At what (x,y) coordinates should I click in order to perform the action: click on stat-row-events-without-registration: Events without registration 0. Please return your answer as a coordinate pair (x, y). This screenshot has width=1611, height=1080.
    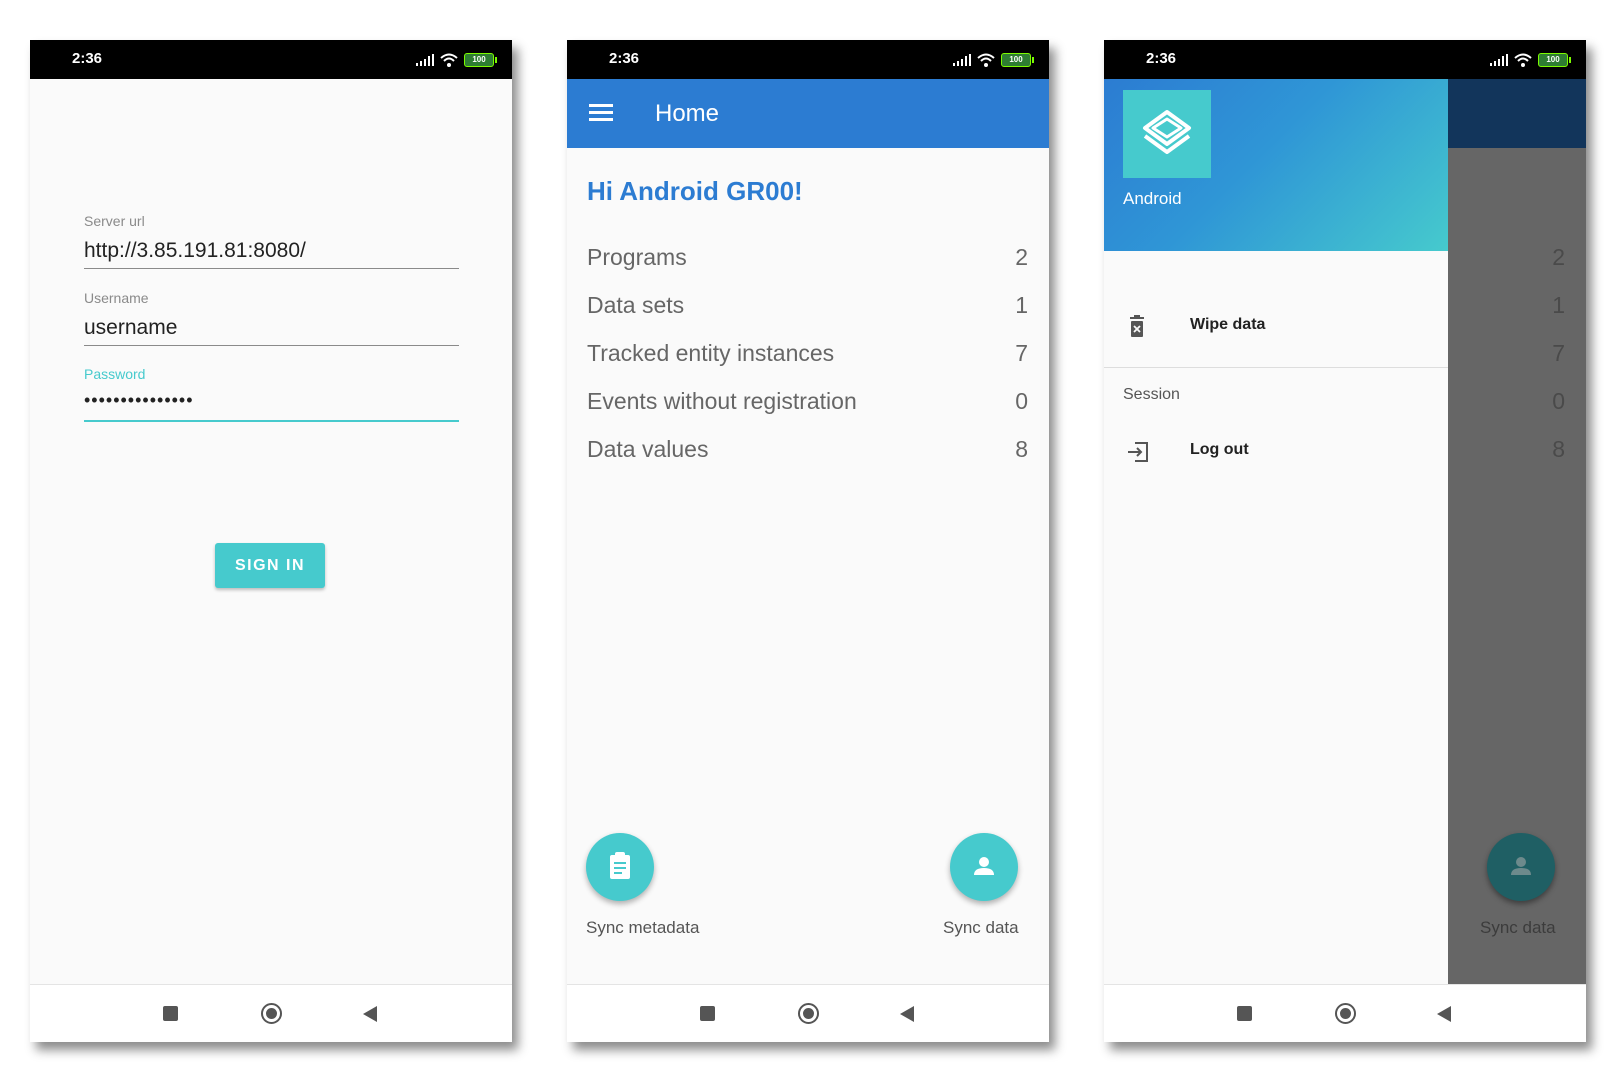
    Looking at the image, I should click on (807, 408).